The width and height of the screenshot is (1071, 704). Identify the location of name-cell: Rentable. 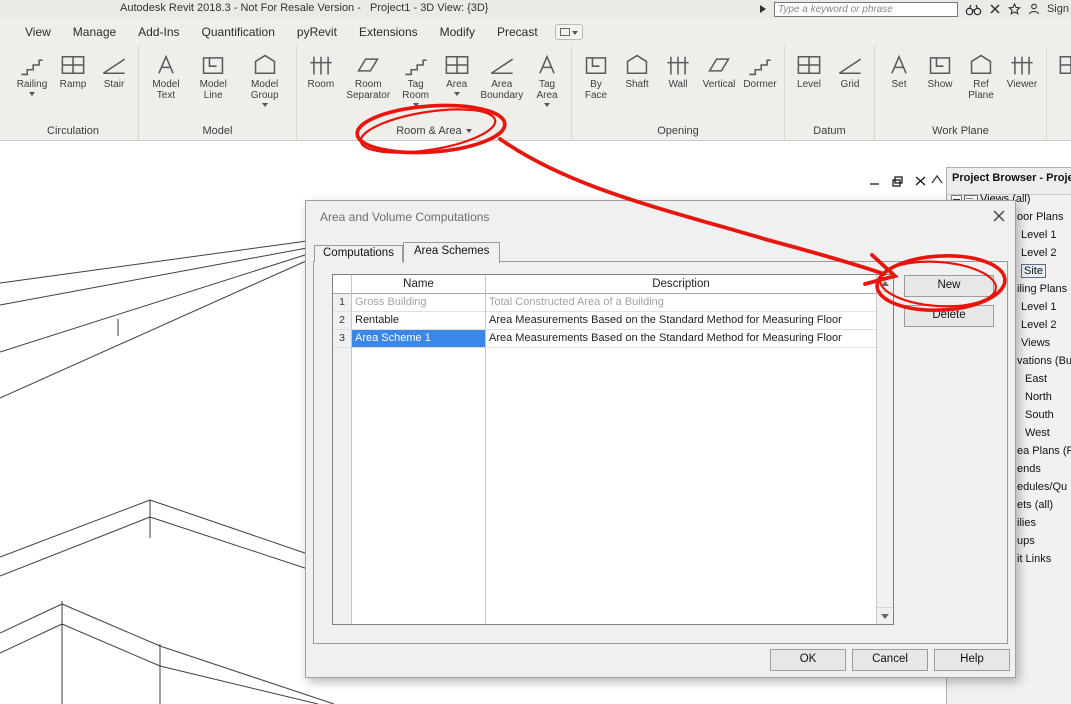
(418, 321).